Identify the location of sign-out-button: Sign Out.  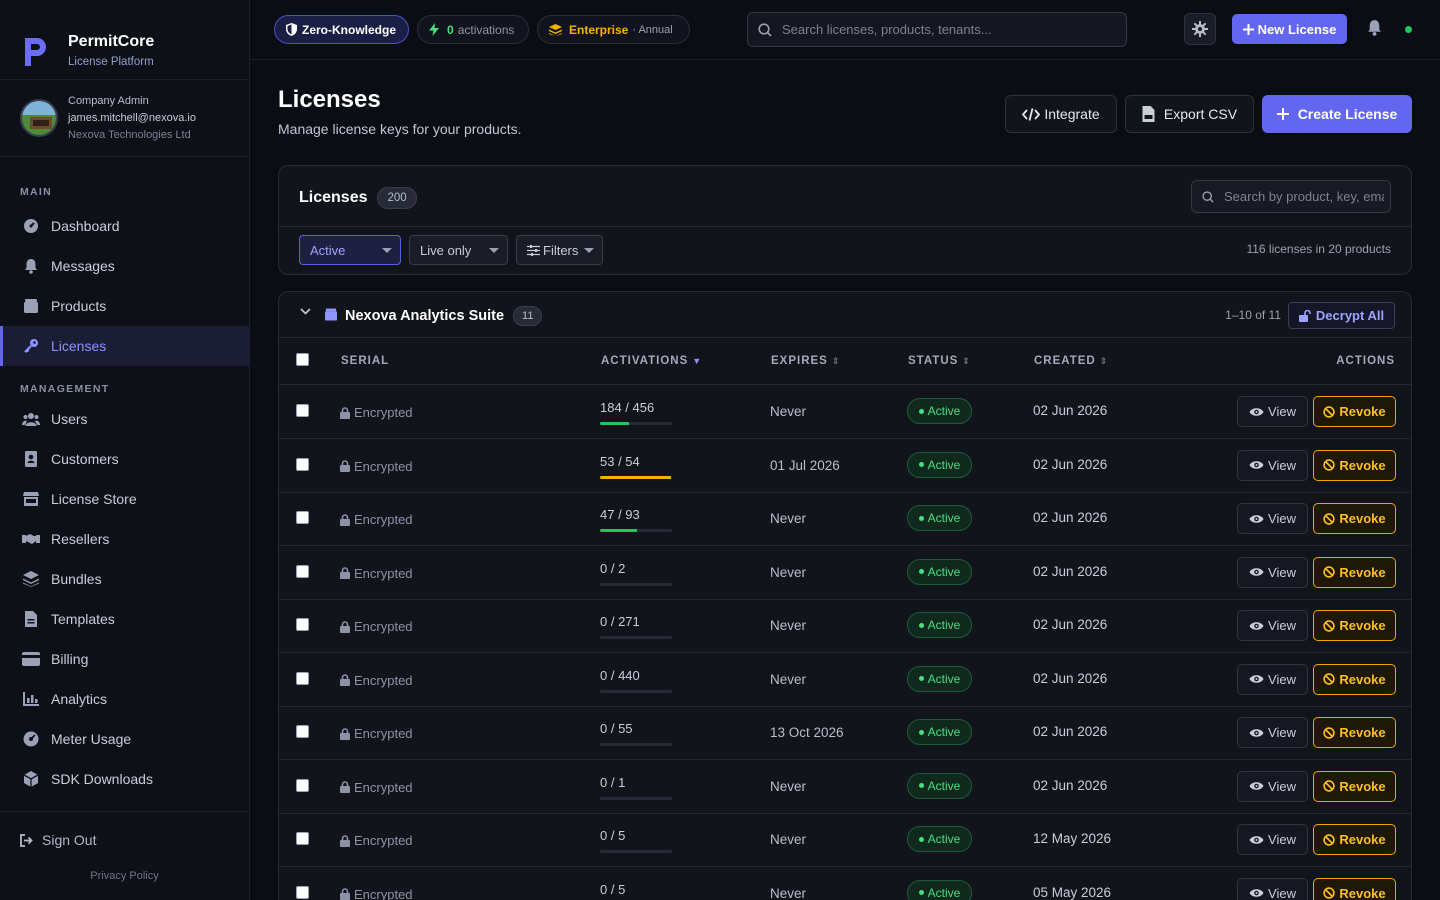
(124, 830).